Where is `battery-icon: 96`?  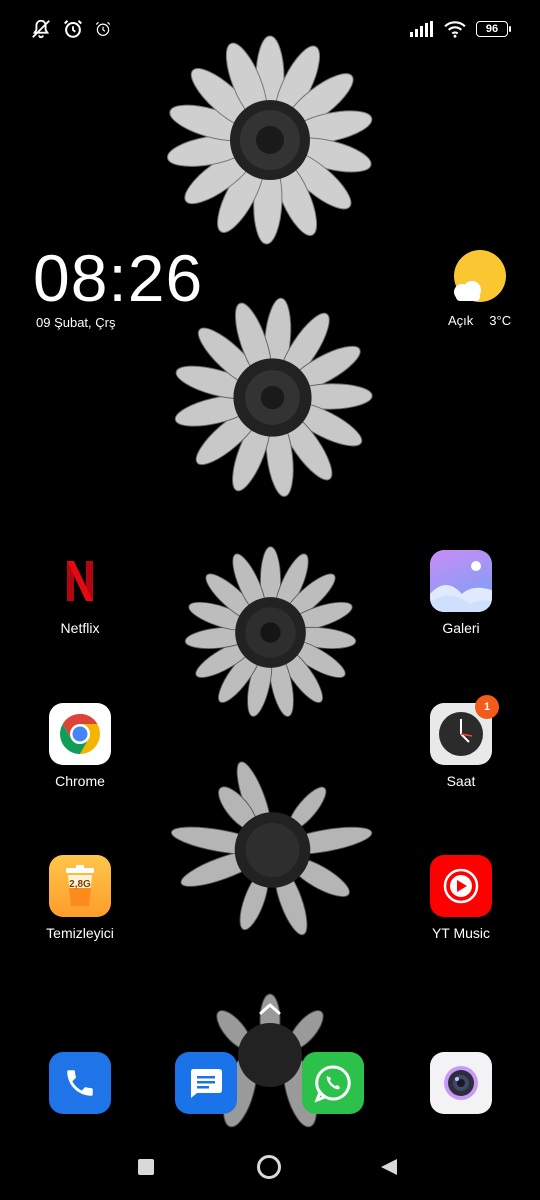
battery-icon: 96 is located at coordinates (493, 29).